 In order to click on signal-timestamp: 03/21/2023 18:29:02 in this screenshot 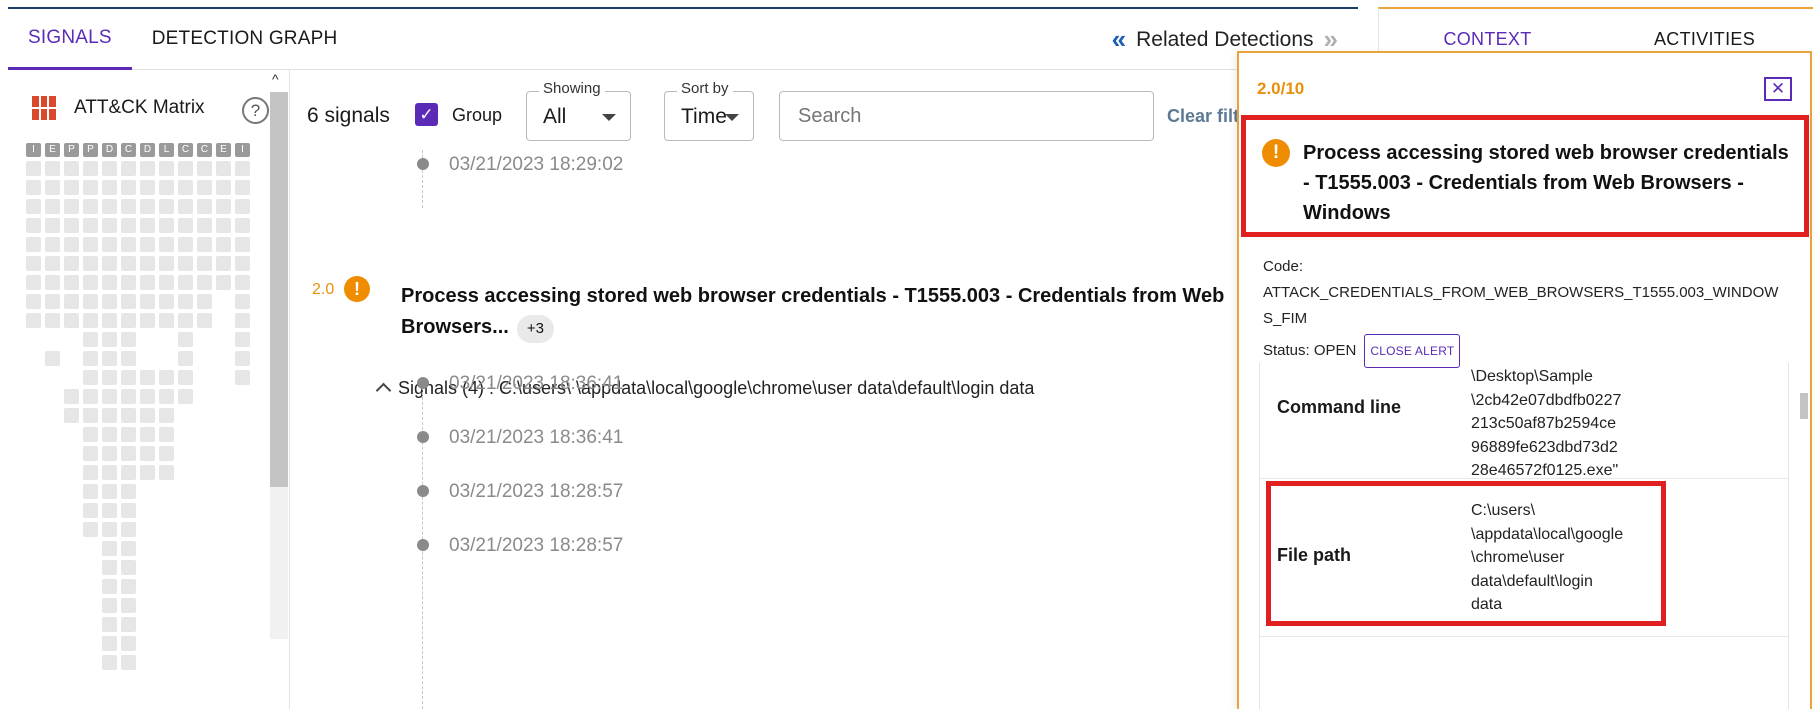, I will do `click(536, 165)`.